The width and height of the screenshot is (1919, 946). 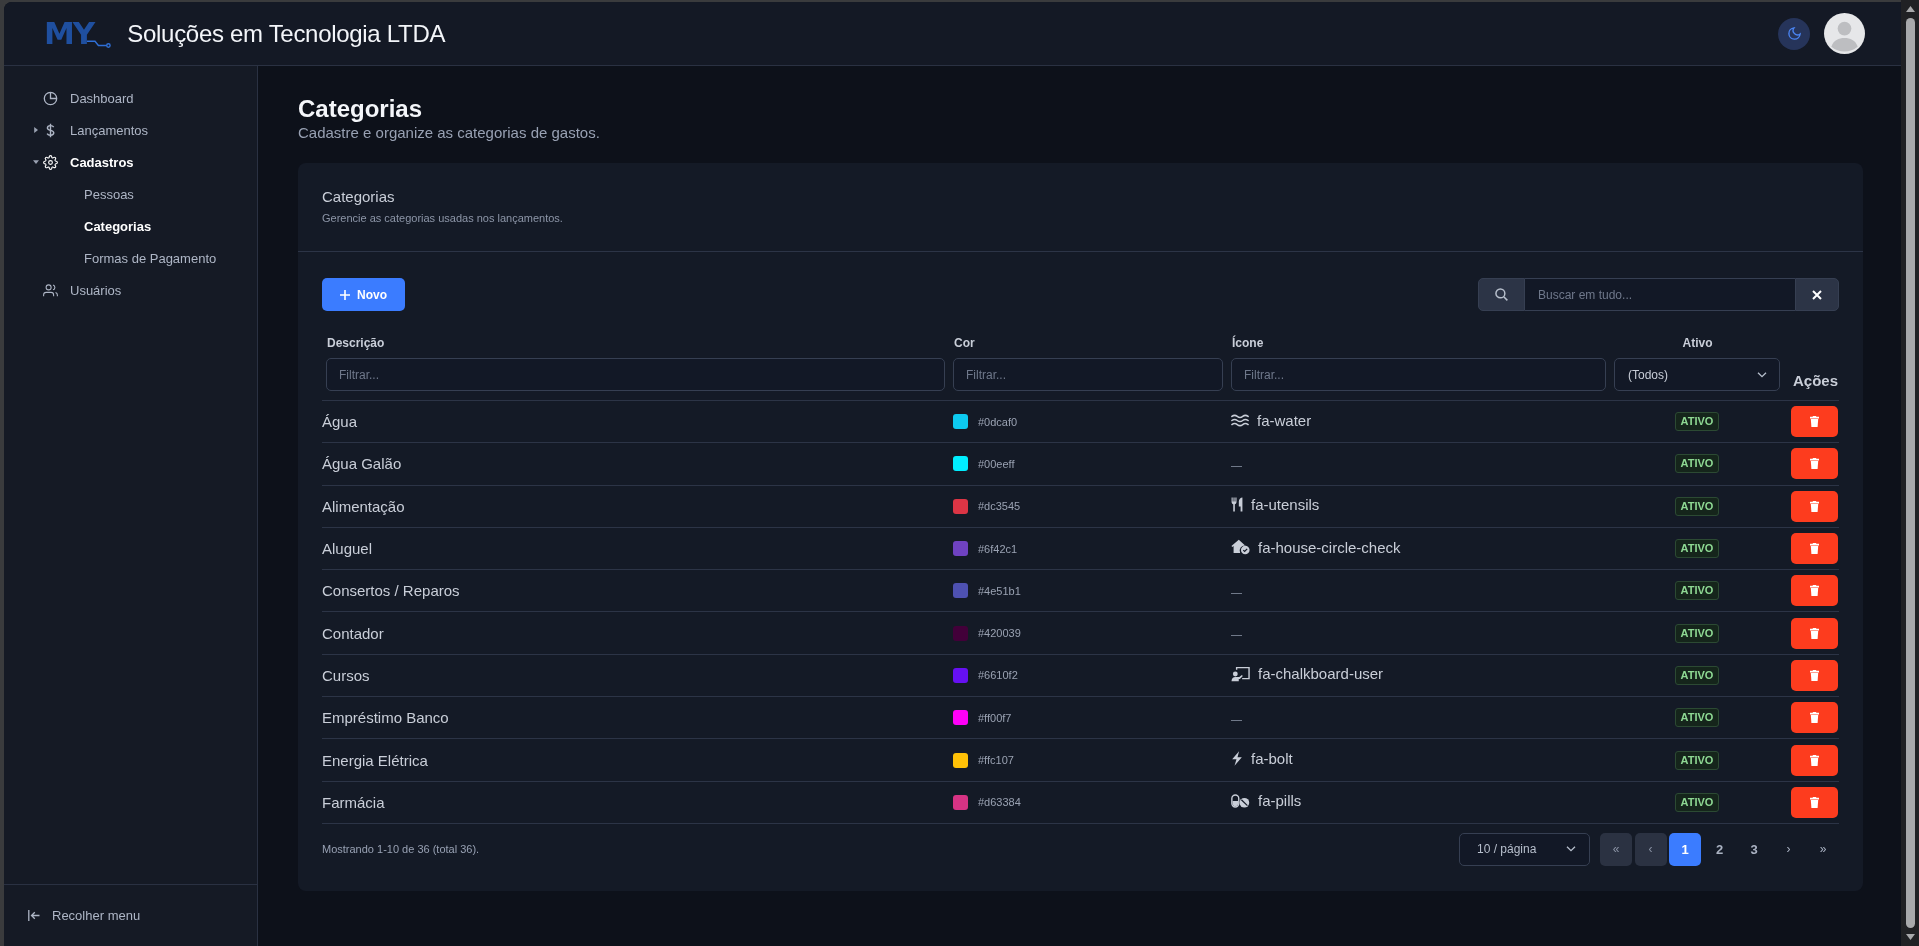 What do you see at coordinates (130, 194) in the screenshot?
I see `sidebar-subitem: Pessoas` at bounding box center [130, 194].